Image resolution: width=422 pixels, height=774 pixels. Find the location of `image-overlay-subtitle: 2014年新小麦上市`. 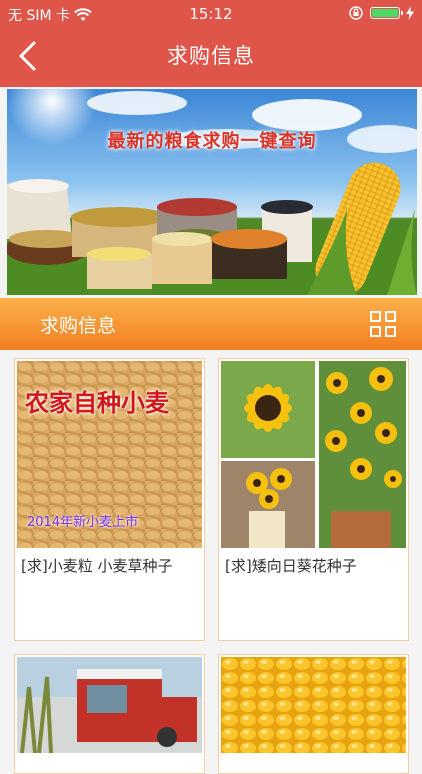

image-overlay-subtitle: 2014年新小麦上市 is located at coordinates (83, 522).